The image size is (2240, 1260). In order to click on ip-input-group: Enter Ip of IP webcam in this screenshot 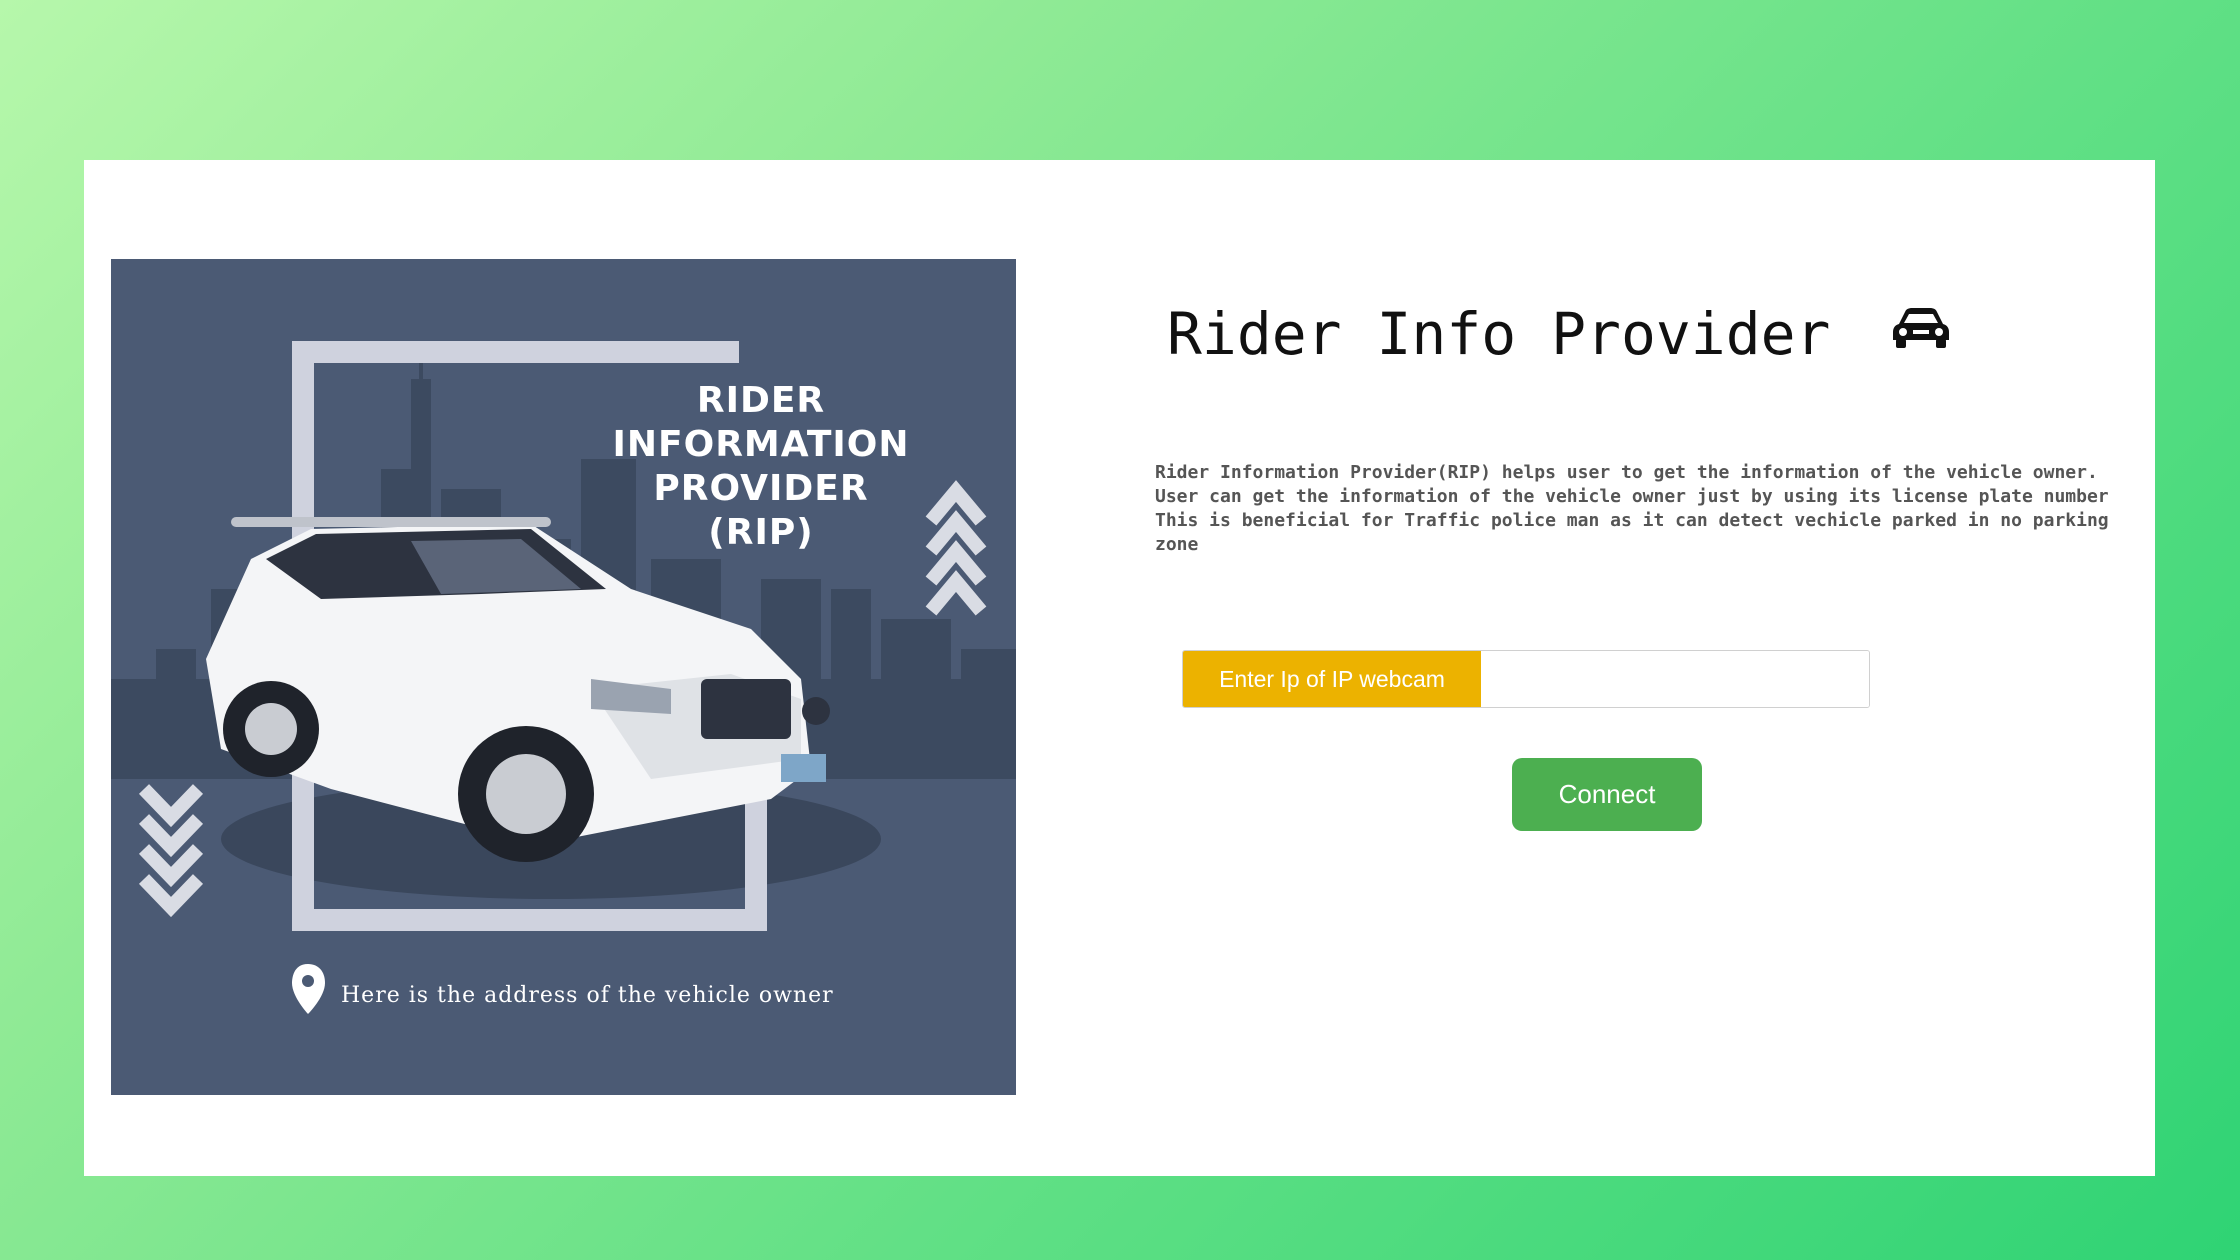, I will do `click(1526, 679)`.